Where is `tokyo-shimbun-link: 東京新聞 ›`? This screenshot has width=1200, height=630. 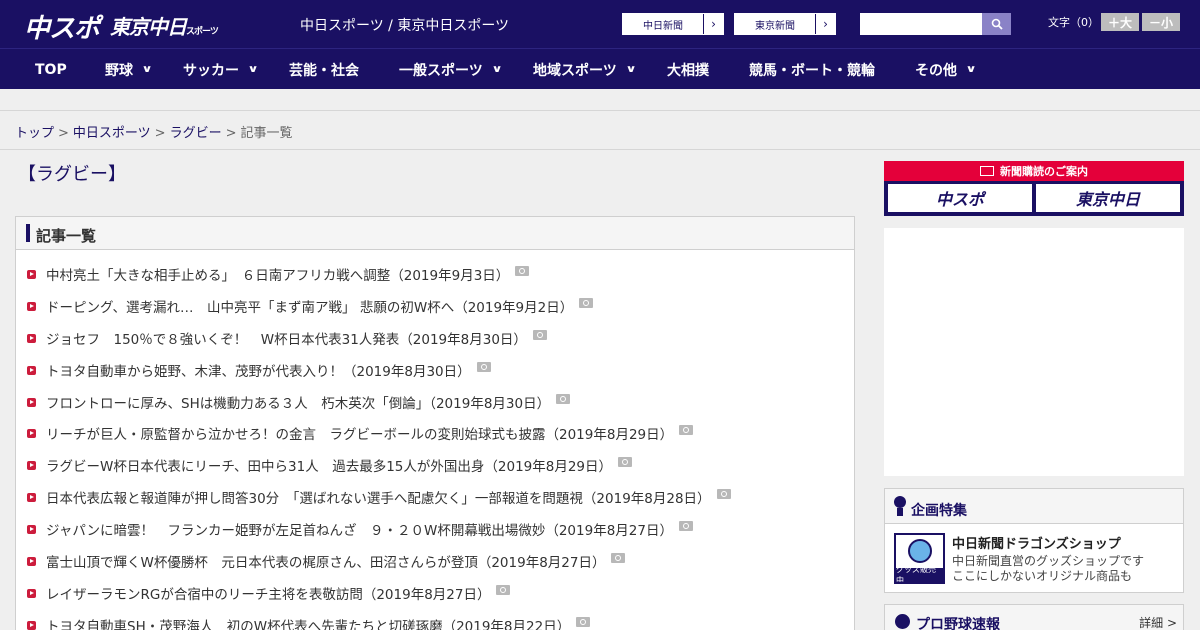 tokyo-shimbun-link: 東京新聞 › is located at coordinates (785, 24).